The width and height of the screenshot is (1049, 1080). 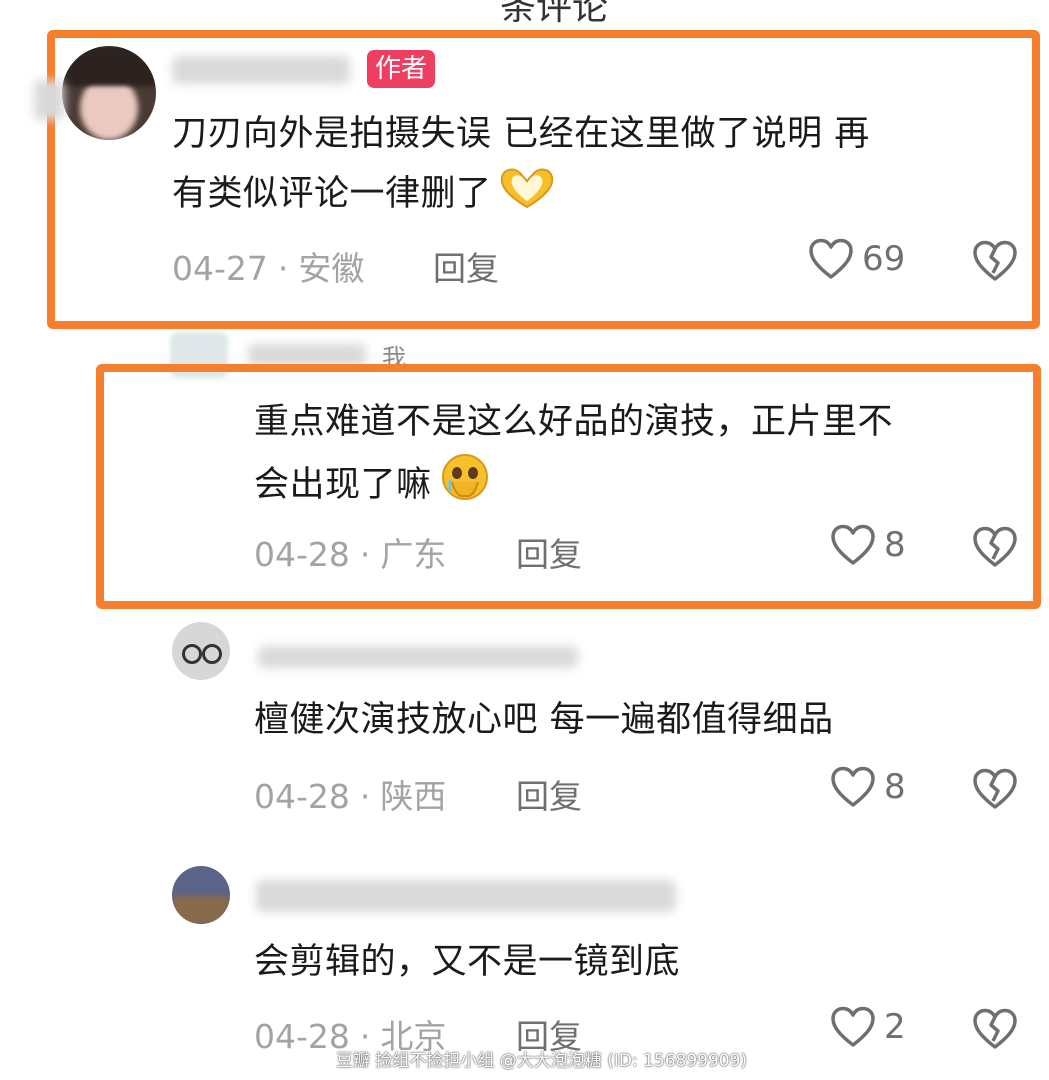 I want to click on comment-text: 刀刃向外是拍摄失误 已经在这里做了说明 再 有类似评论一律删了, so click(x=597, y=167).